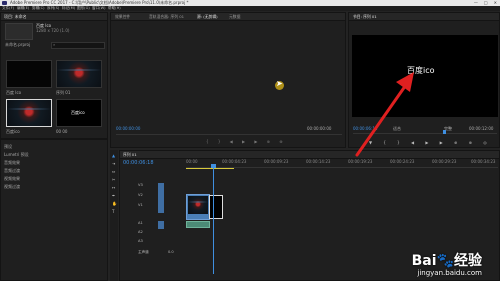  I want to click on effects-item-audio-effects: 音频效果, so click(12, 162).